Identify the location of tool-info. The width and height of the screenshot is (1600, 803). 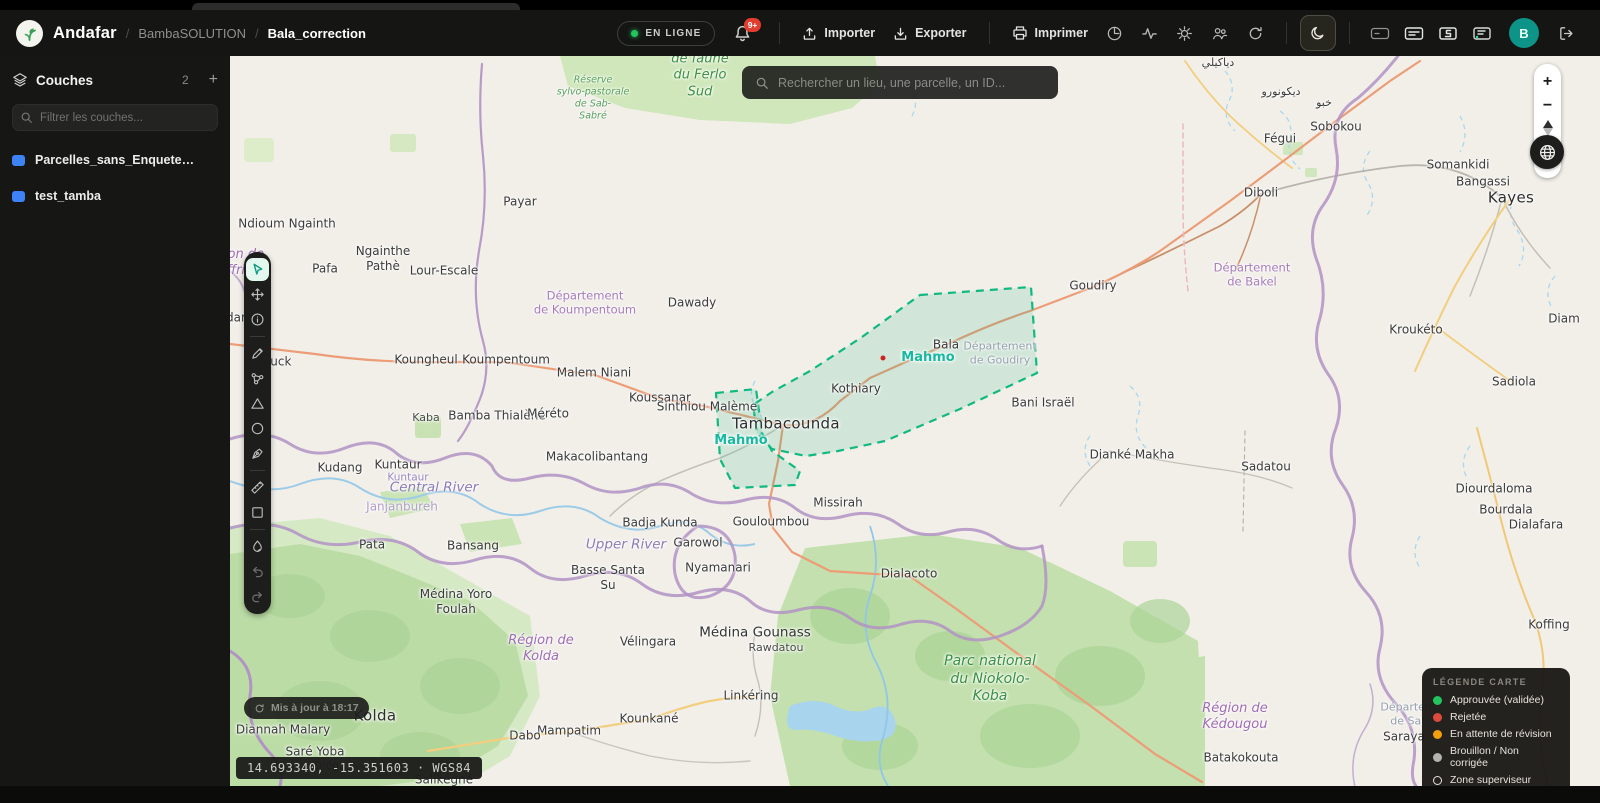
(257, 319).